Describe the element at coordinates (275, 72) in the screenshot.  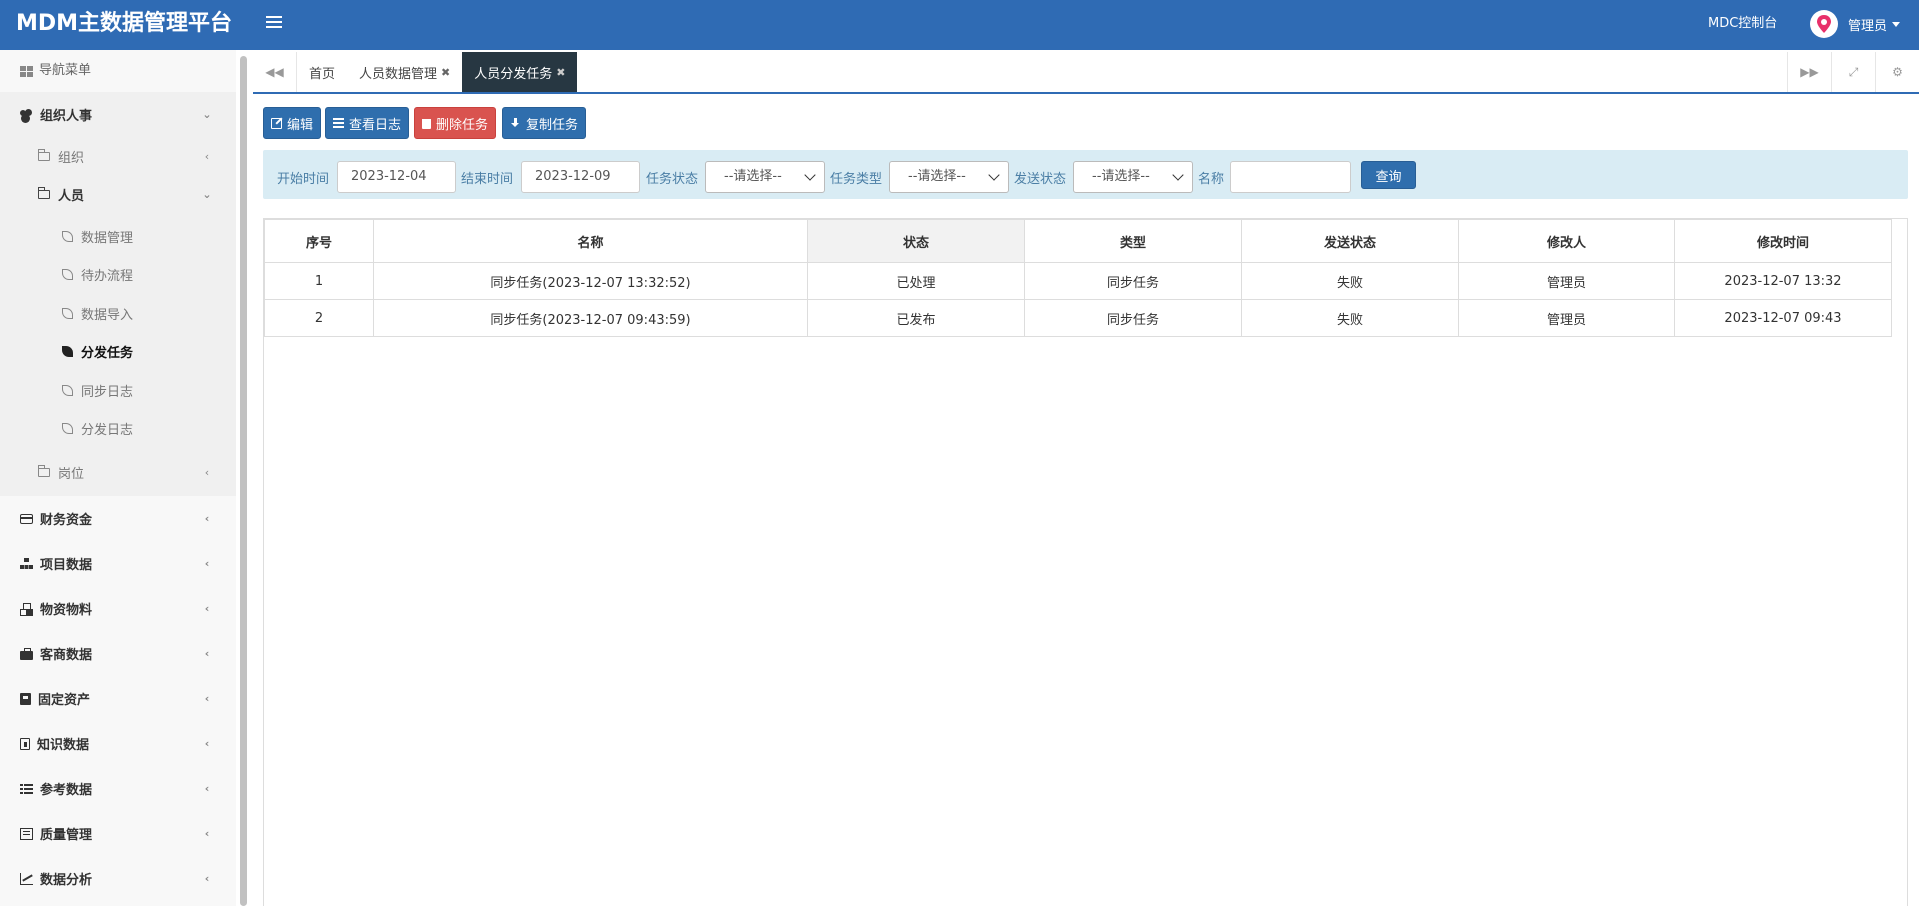
I see `tab-scroll-left-icon: ◀◀` at that location.